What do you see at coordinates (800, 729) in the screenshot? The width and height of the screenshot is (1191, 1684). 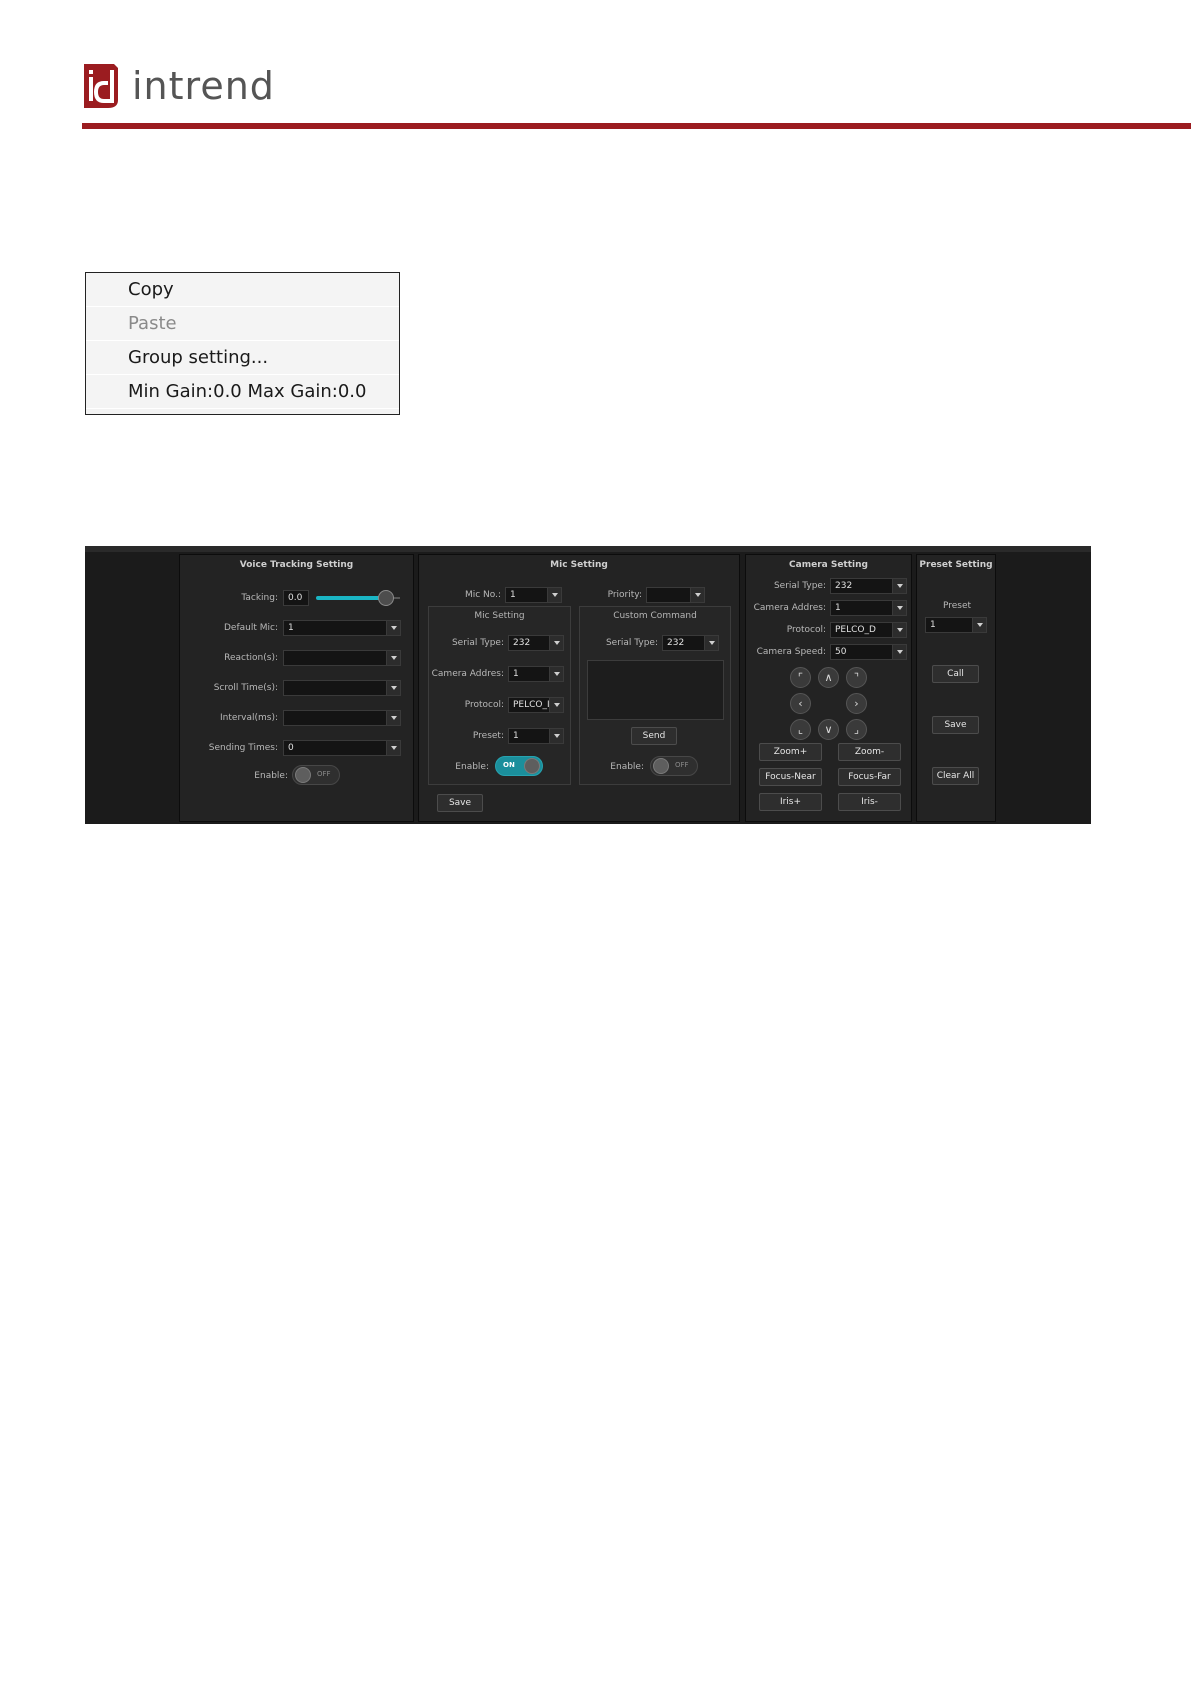 I see `ptz-down-left-icon: ⌞` at bounding box center [800, 729].